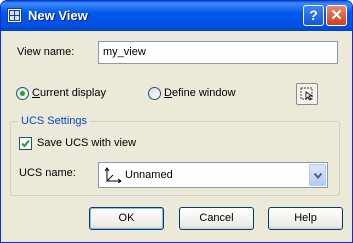 Image resolution: width=353 pixels, height=243 pixels. Describe the element at coordinates (46, 52) in the screenshot. I see `view-name-label: View name:` at that location.